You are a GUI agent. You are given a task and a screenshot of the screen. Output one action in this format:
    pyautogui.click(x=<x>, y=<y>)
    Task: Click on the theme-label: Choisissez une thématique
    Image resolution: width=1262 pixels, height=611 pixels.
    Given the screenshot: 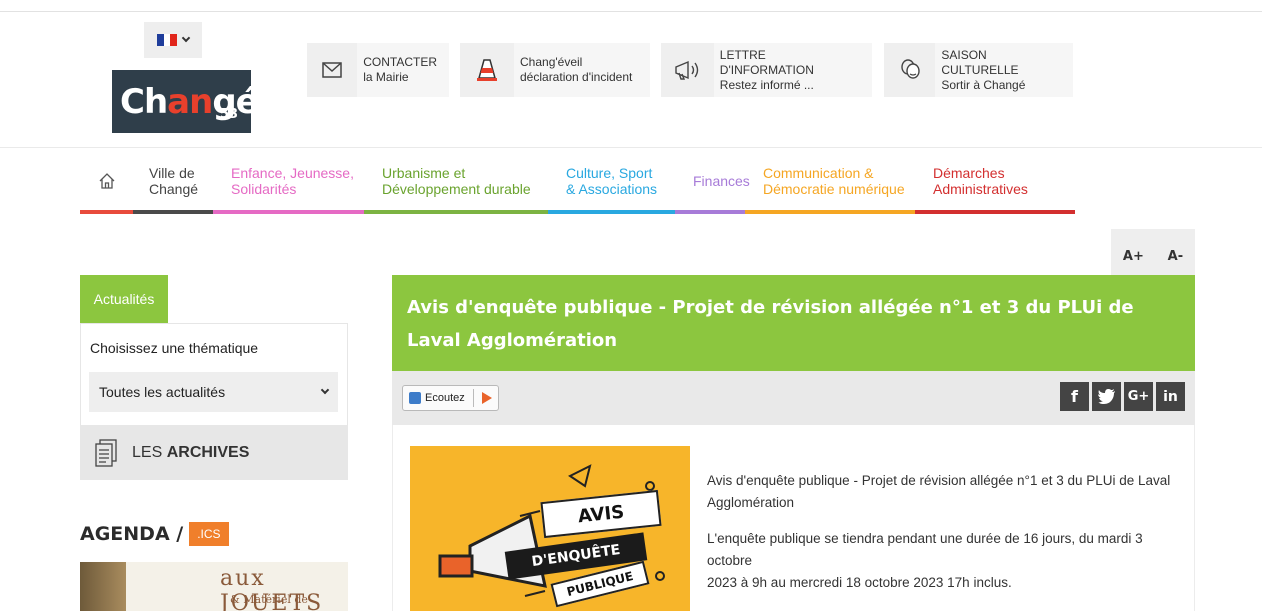 What is the action you would take?
    pyautogui.click(x=174, y=348)
    